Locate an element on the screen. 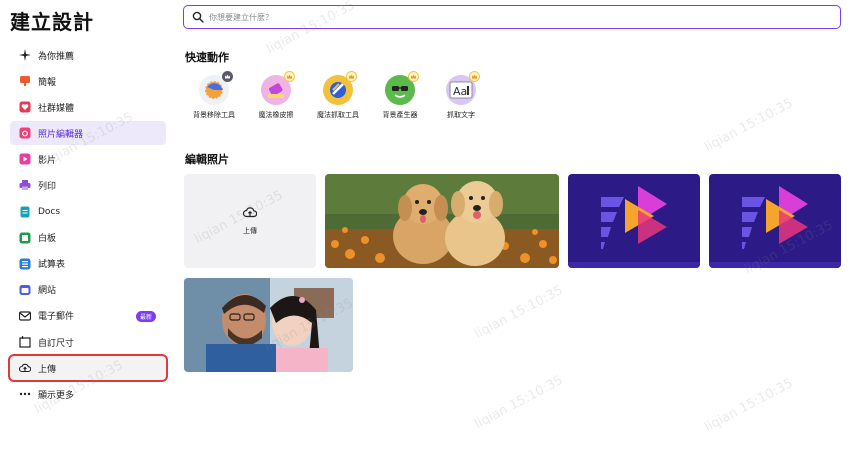  sidebar-item-label: 為你推薦 is located at coordinates (56, 56).